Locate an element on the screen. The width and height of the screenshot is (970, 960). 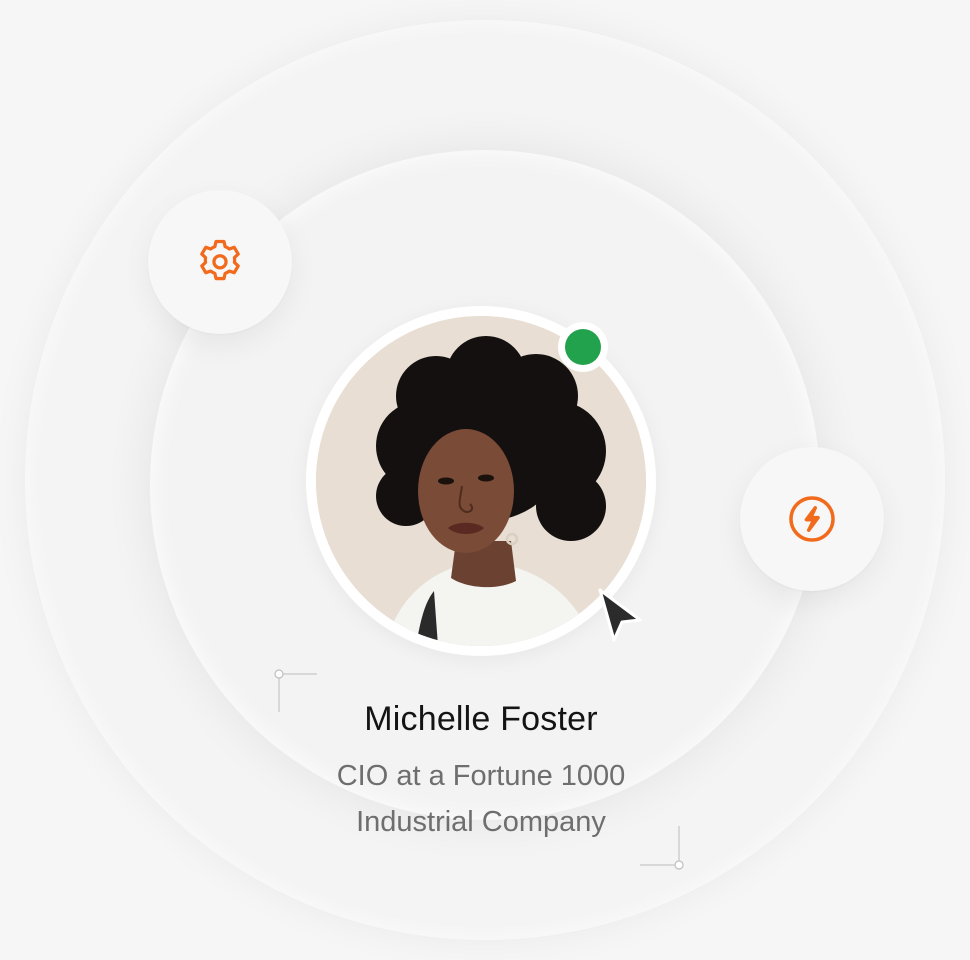
profile-title-line-1: CIO at a Fortune 1000 is located at coordinates (481, 776).